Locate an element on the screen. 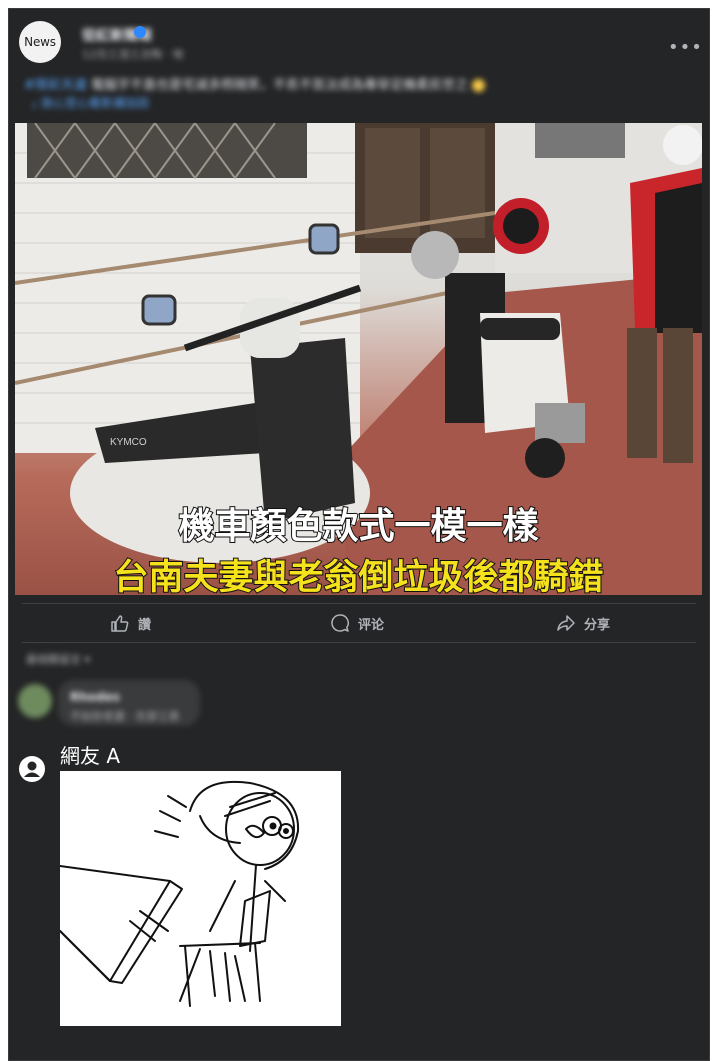 This screenshot has height=1061, width=717. image-overlay-line1: 機車顏色款式一模一樣 is located at coordinates (358, 526).